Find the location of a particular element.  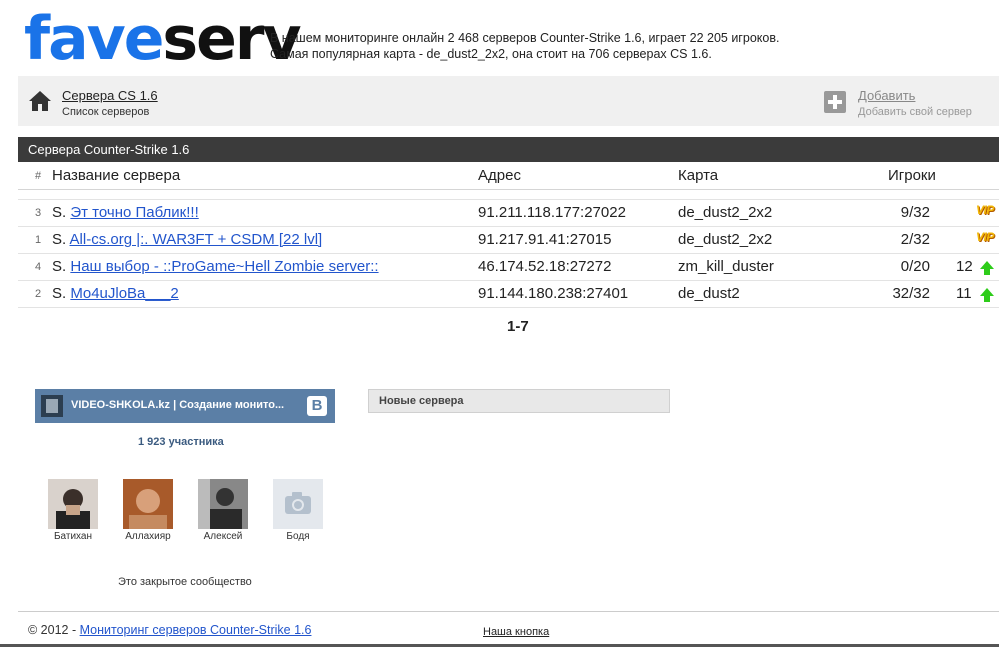

avatar-name: Бодя is located at coordinates (298, 536).